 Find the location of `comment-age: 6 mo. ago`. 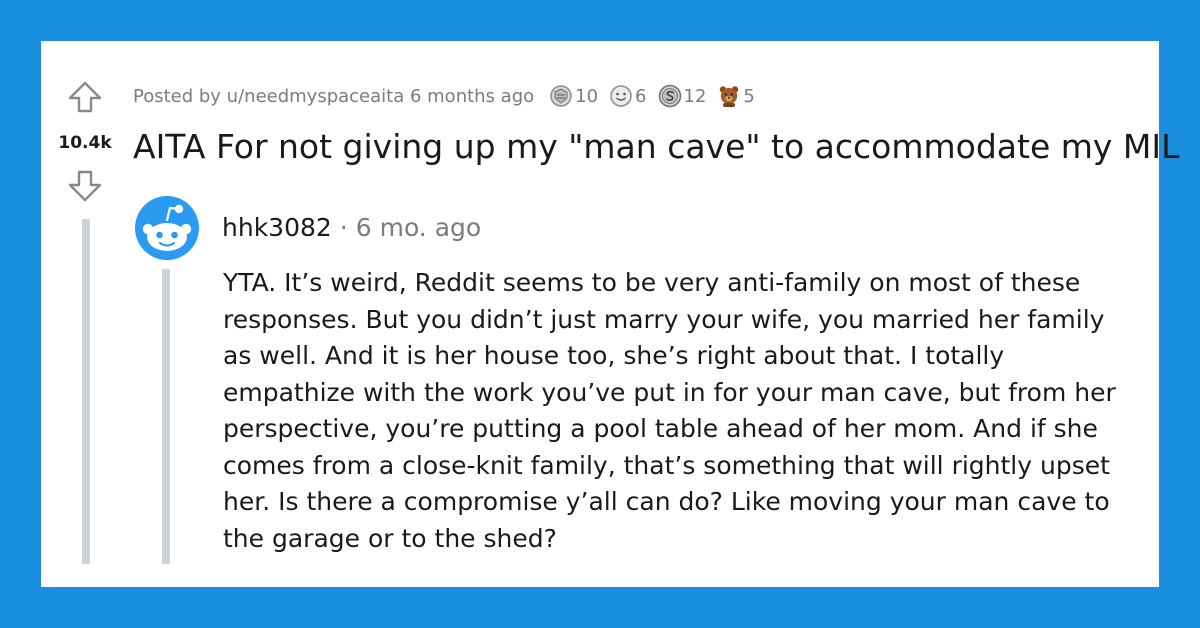

comment-age: 6 mo. ago is located at coordinates (418, 227).